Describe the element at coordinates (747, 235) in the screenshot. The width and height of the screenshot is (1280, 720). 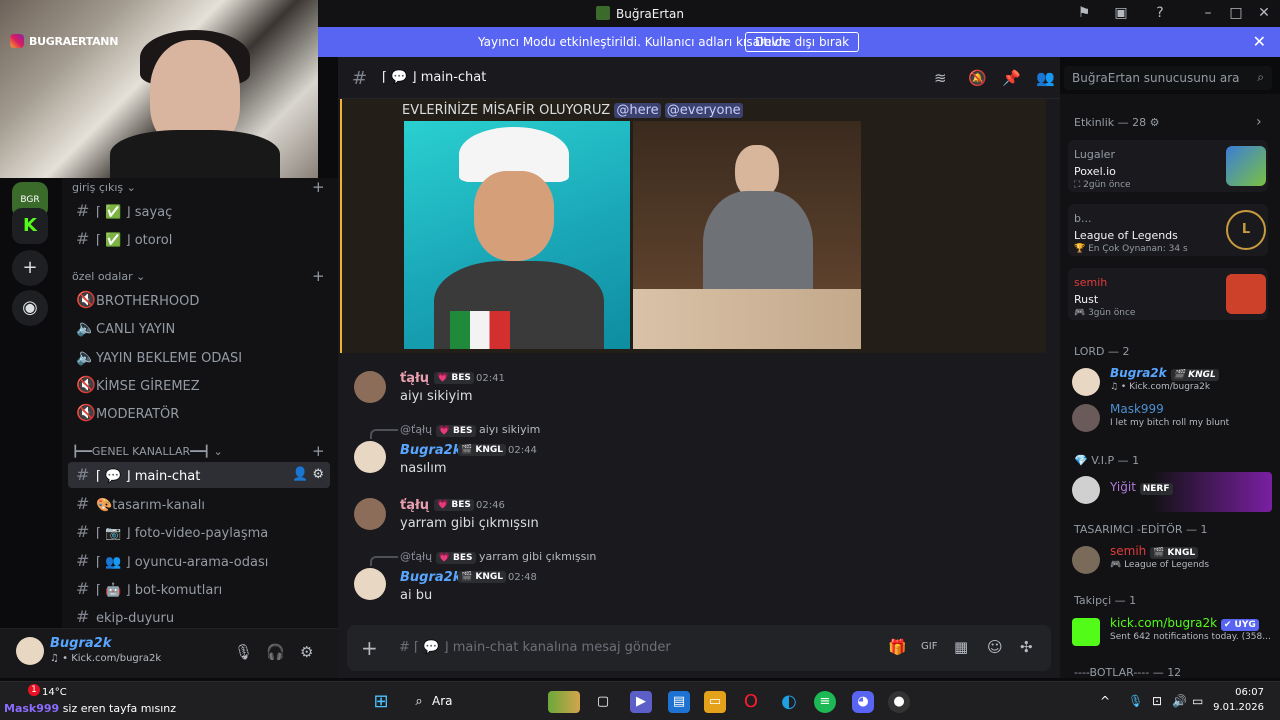
I see `attachment-image-suit` at that location.